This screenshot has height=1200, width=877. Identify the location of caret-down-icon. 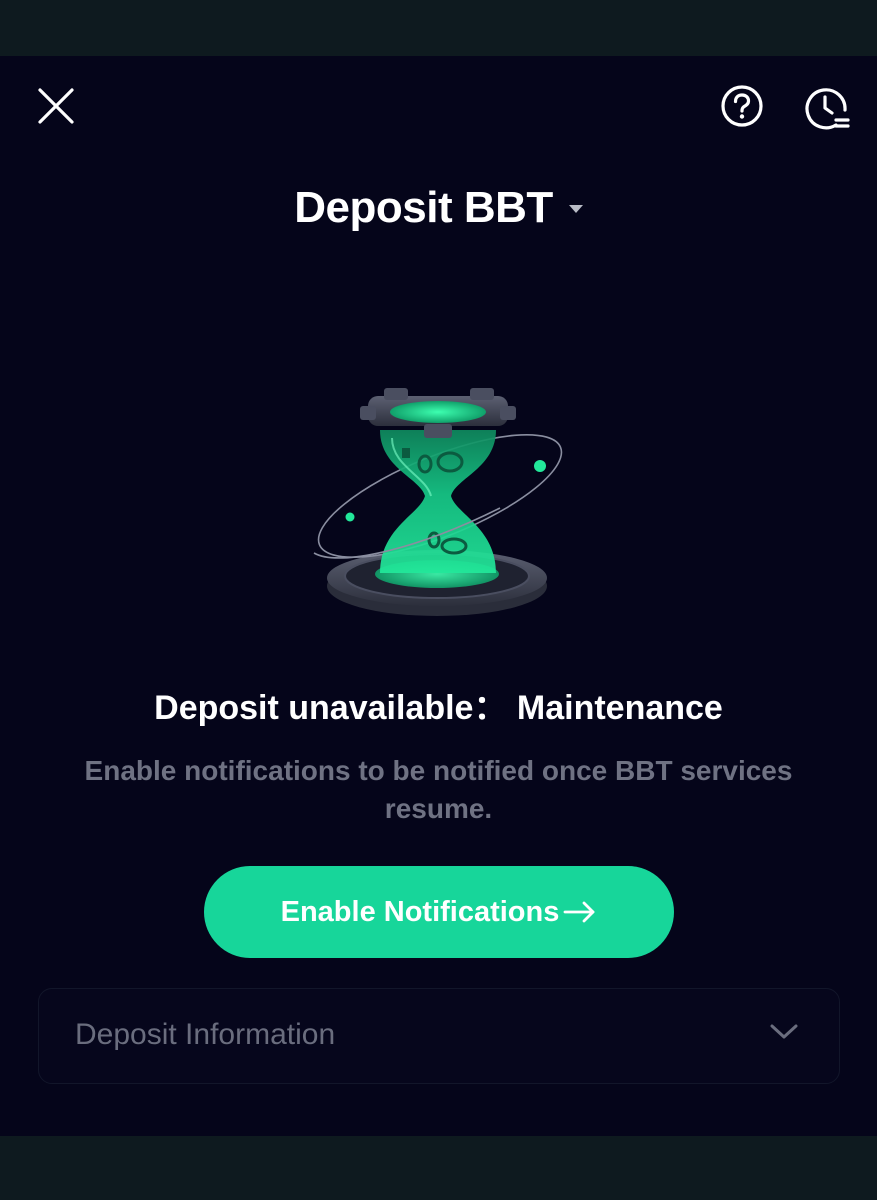
(575, 209).